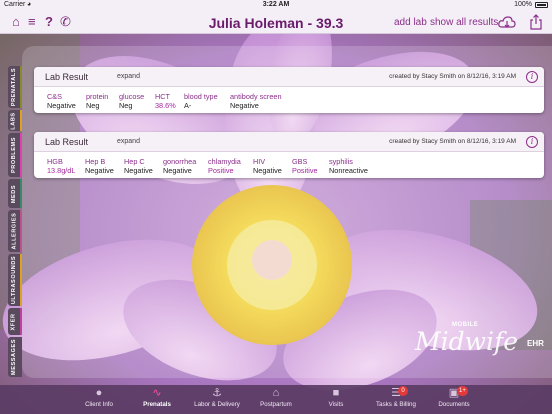 This screenshot has width=552, height=414. I want to click on side-tab-ultrasounds: ULTRASOUNDS, so click(15, 280).